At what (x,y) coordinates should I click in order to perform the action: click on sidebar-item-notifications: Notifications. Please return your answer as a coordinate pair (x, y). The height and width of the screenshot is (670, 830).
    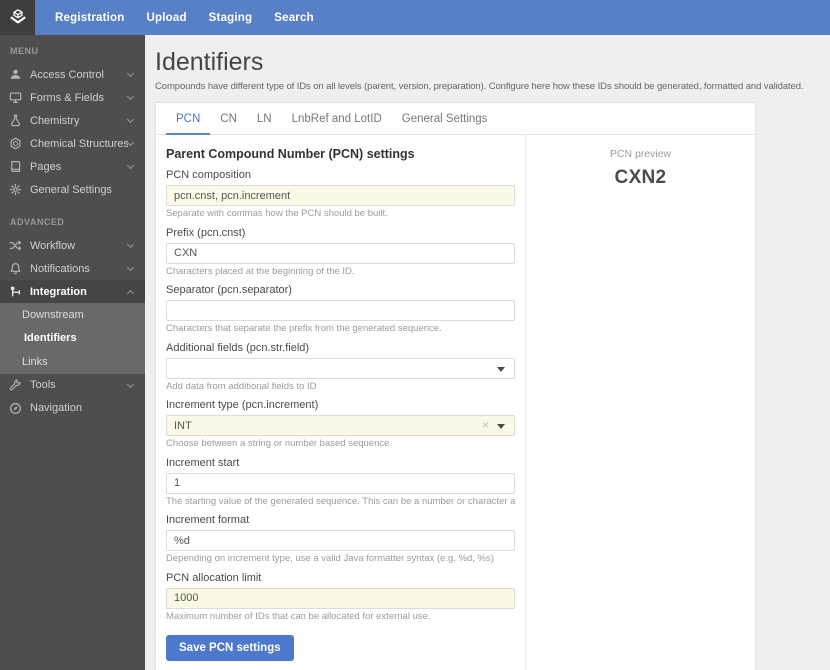
    Looking at the image, I should click on (72, 268).